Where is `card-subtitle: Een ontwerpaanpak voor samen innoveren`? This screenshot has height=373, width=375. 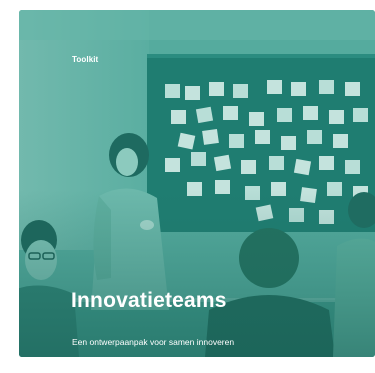
card-subtitle: Een ontwerpaanpak voor samen innoveren is located at coordinates (153, 342).